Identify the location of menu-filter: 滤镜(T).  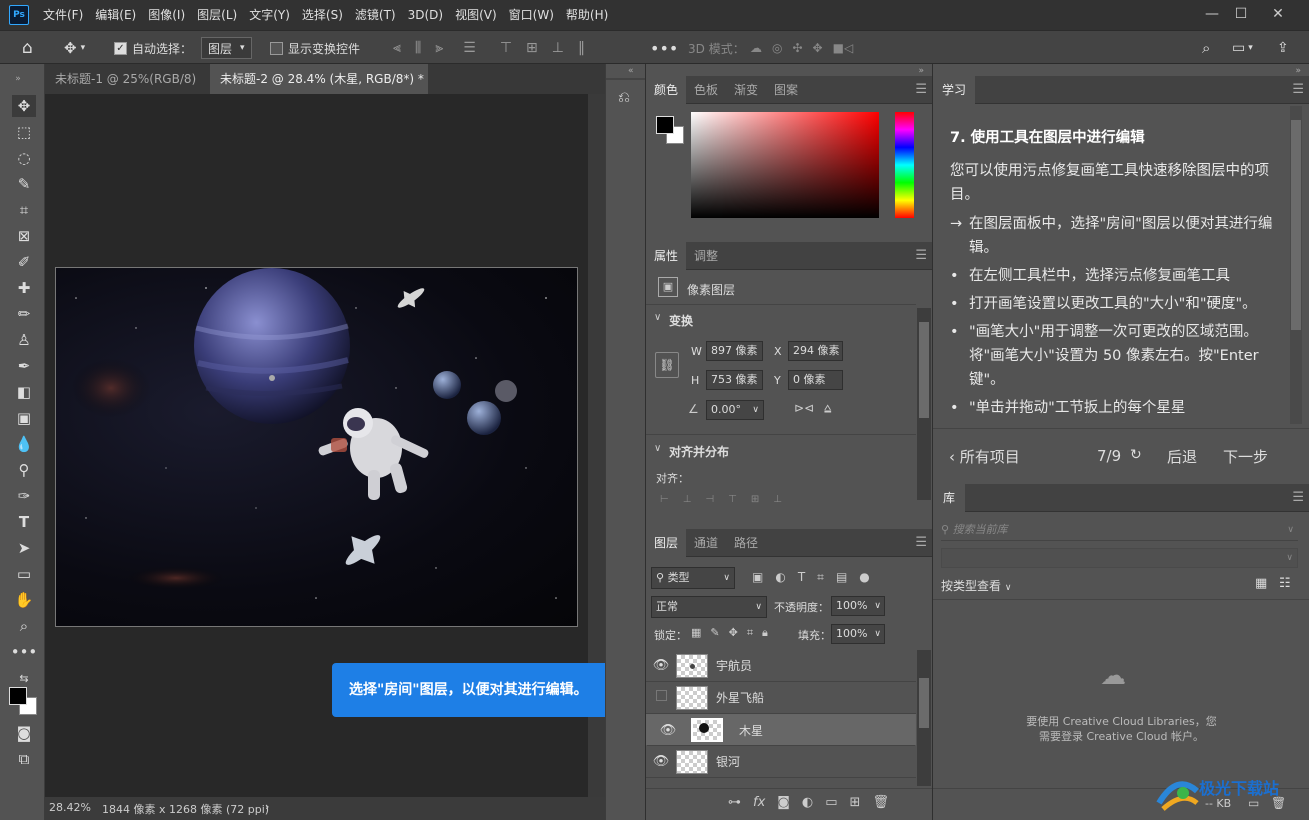
(375, 15).